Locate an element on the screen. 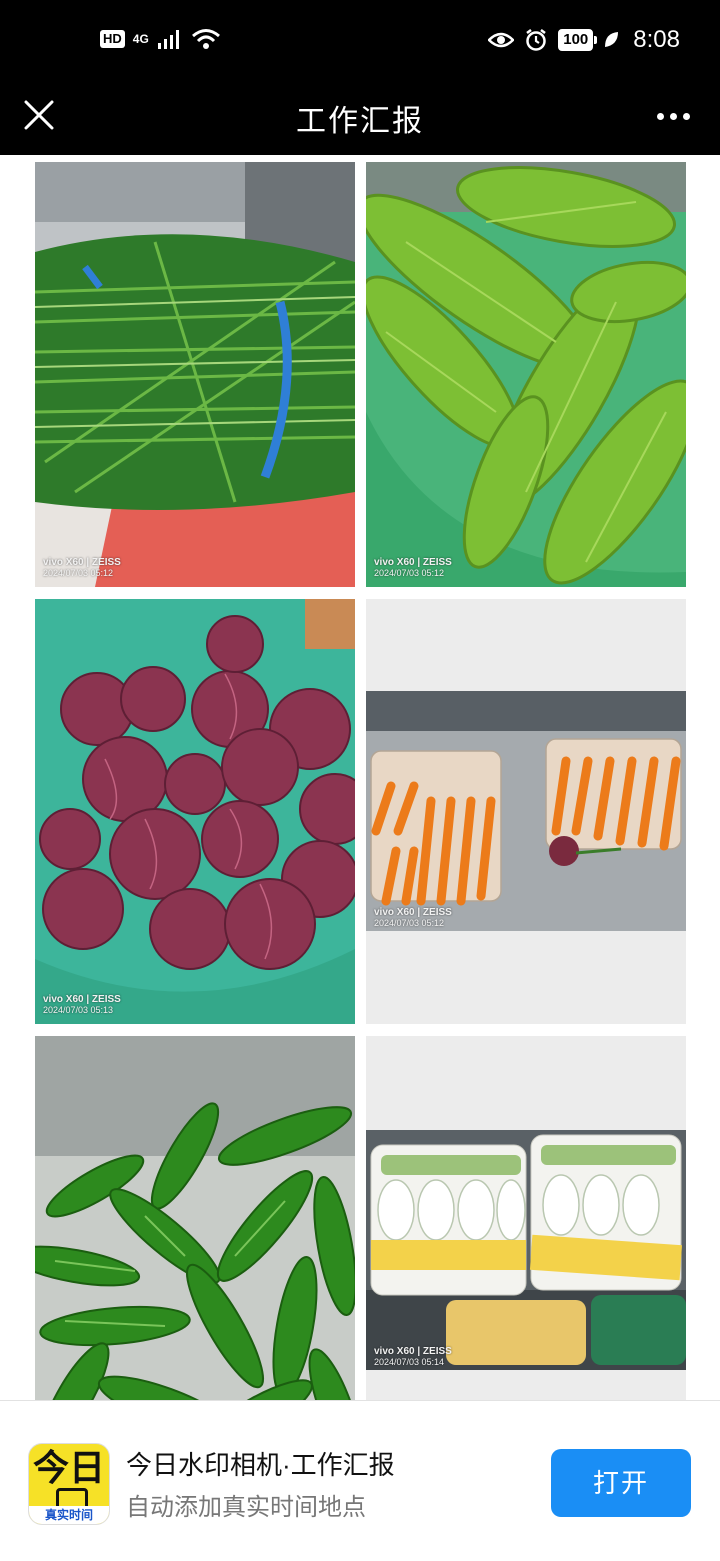 The width and height of the screenshot is (720, 1561). status-left: HD 4G is located at coordinates (160, 39).